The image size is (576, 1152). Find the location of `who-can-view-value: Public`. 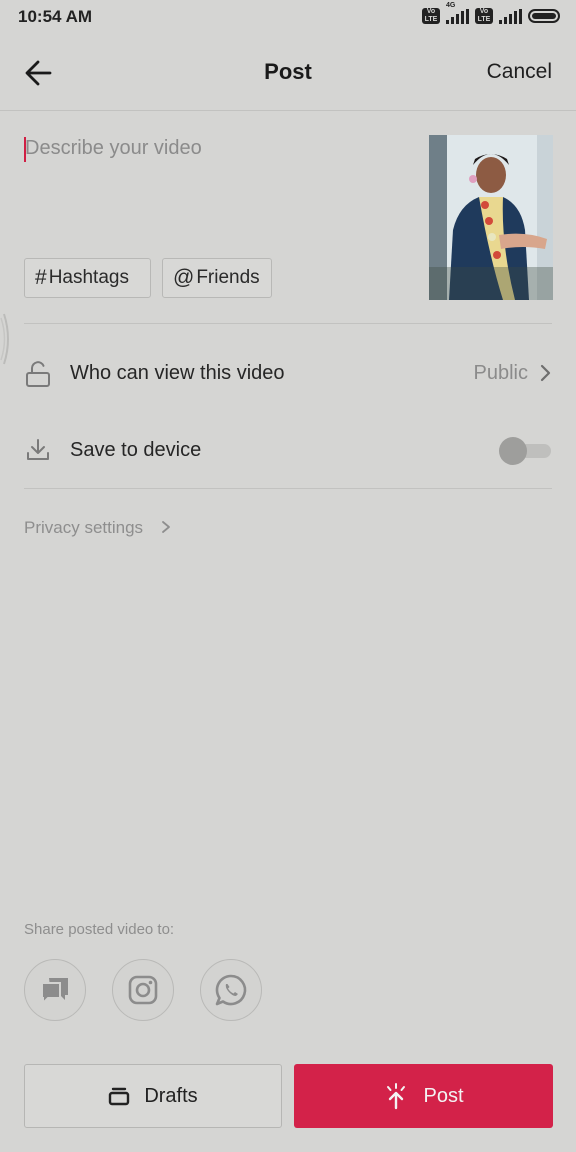

who-can-view-value: Public is located at coordinates (500, 373).